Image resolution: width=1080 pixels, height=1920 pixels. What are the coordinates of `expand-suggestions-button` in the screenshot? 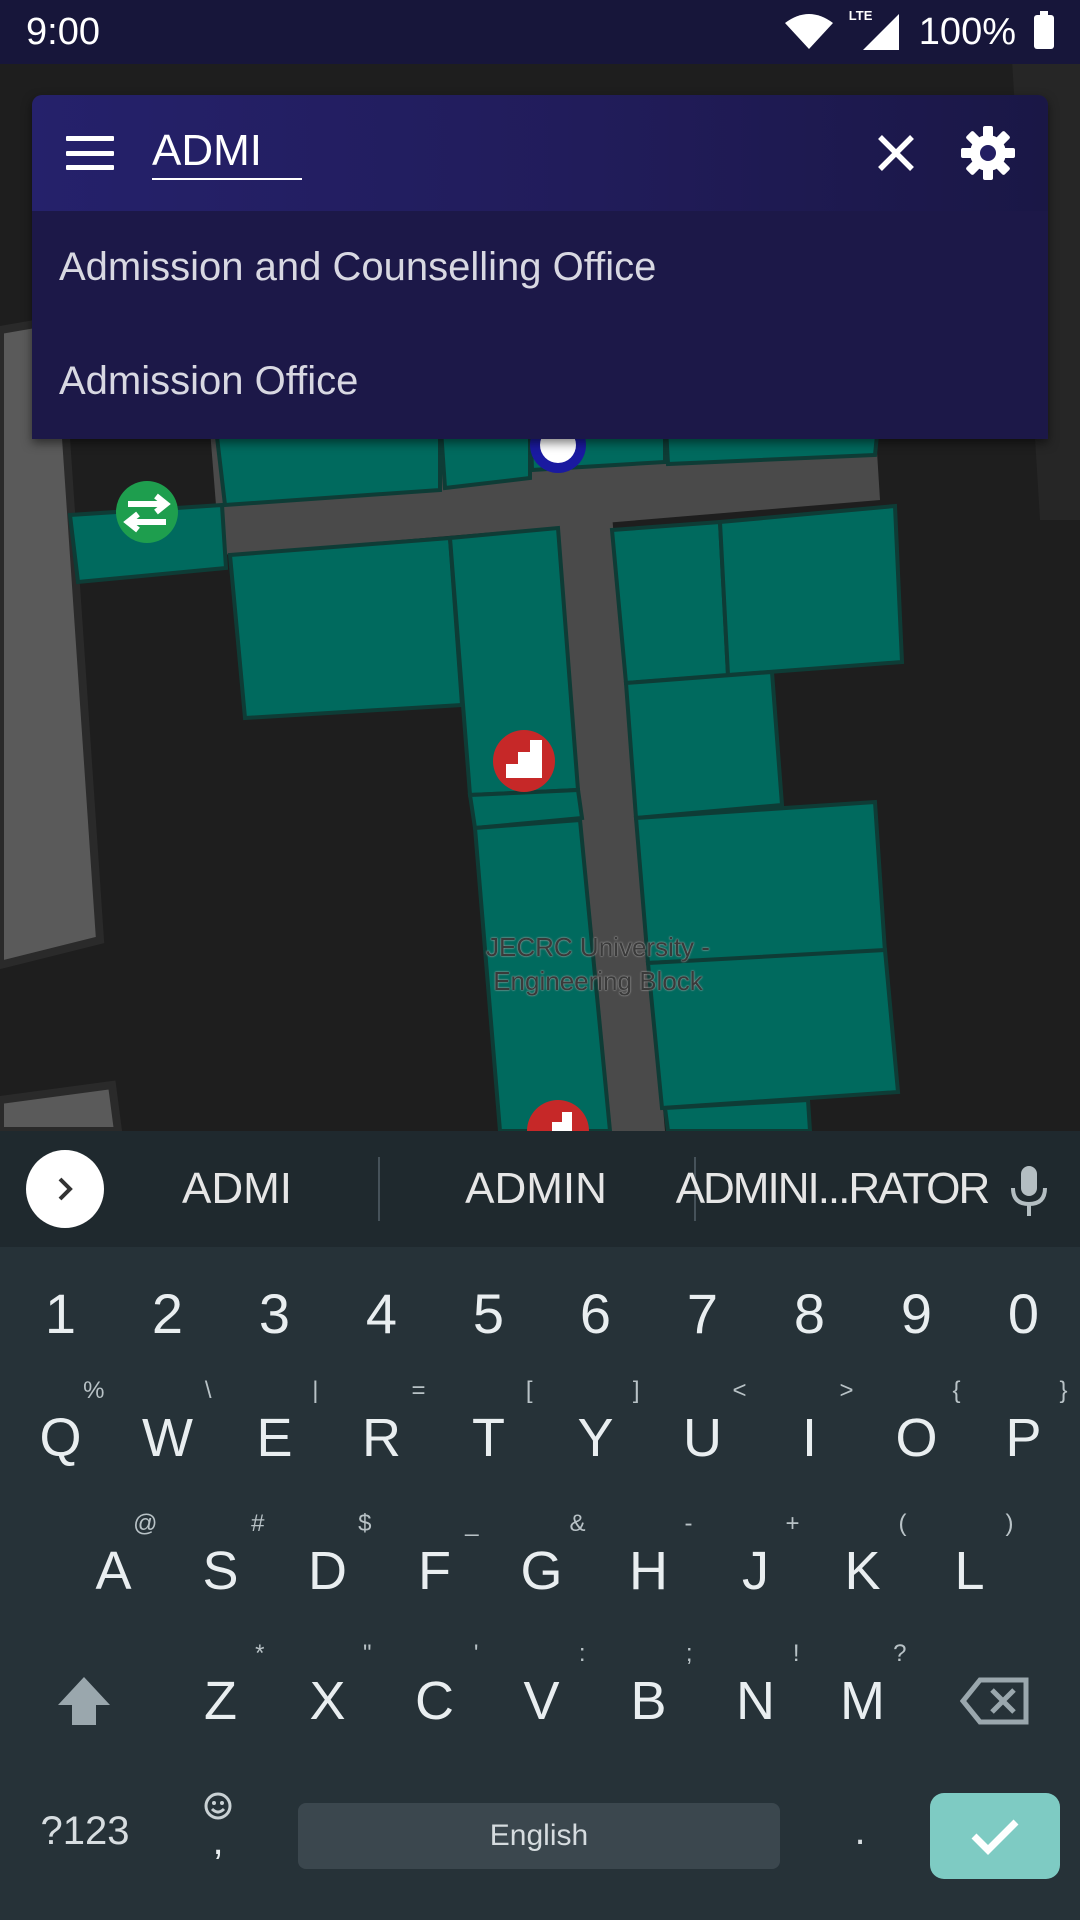 It's located at (65, 1189).